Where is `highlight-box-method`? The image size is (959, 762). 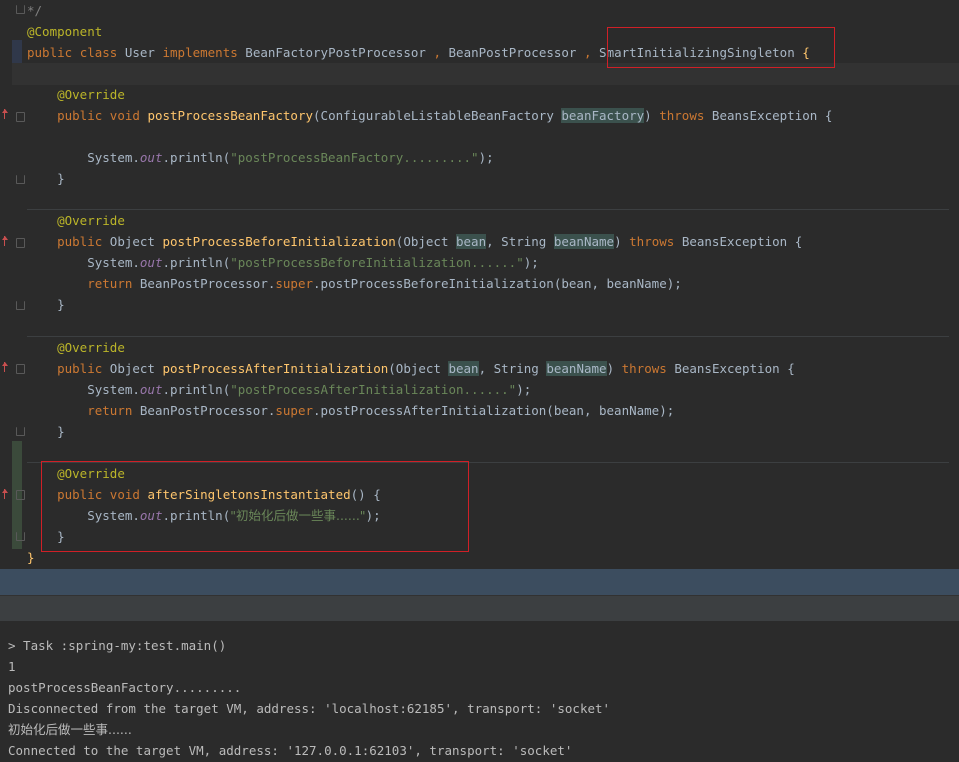 highlight-box-method is located at coordinates (255, 506).